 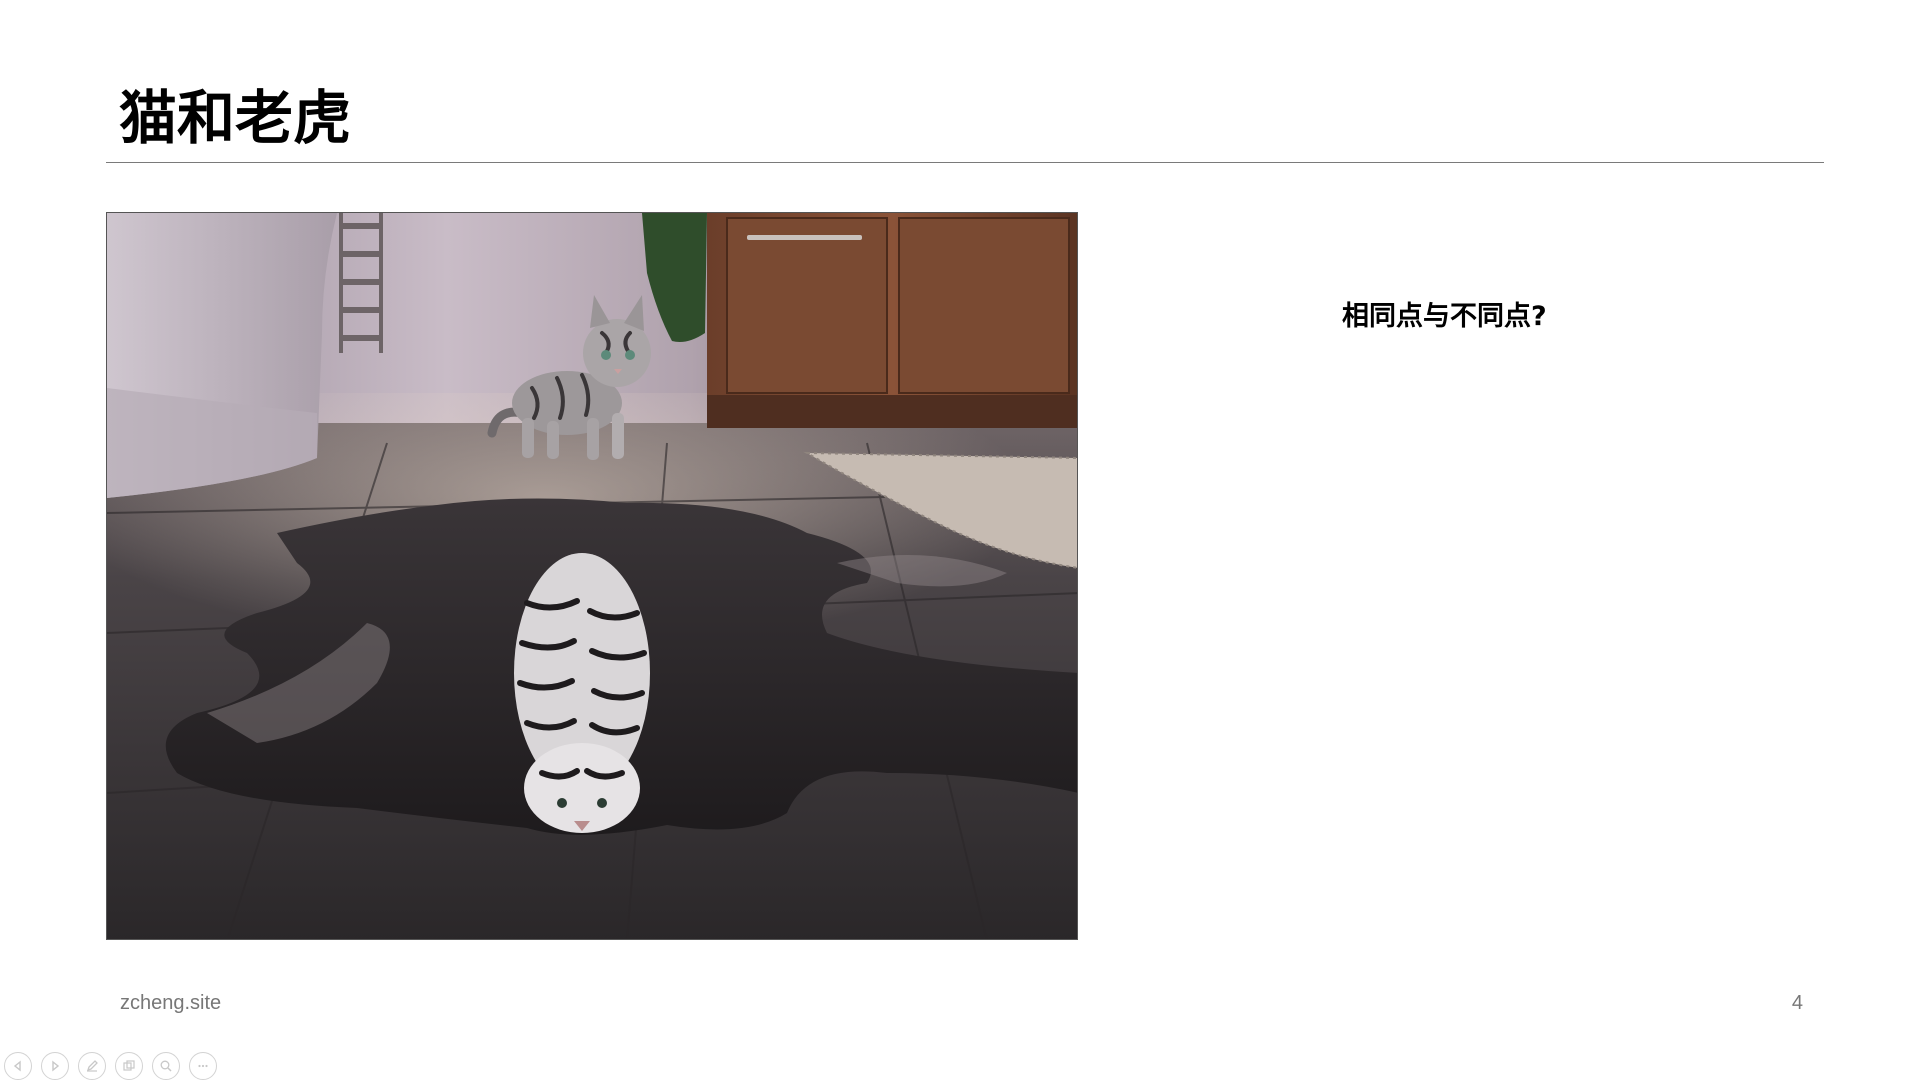 I want to click on presentation-toolbar, so click(x=110, y=1066).